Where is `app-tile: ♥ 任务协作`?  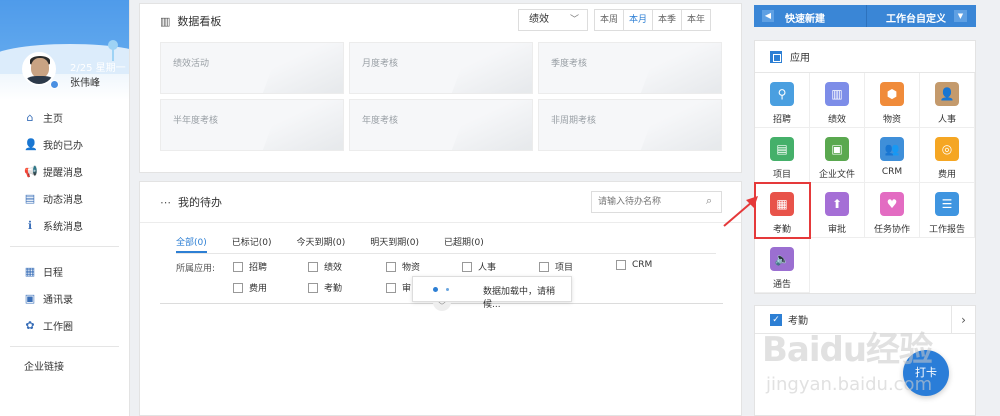 app-tile: ♥ 任务协作 is located at coordinates (892, 210).